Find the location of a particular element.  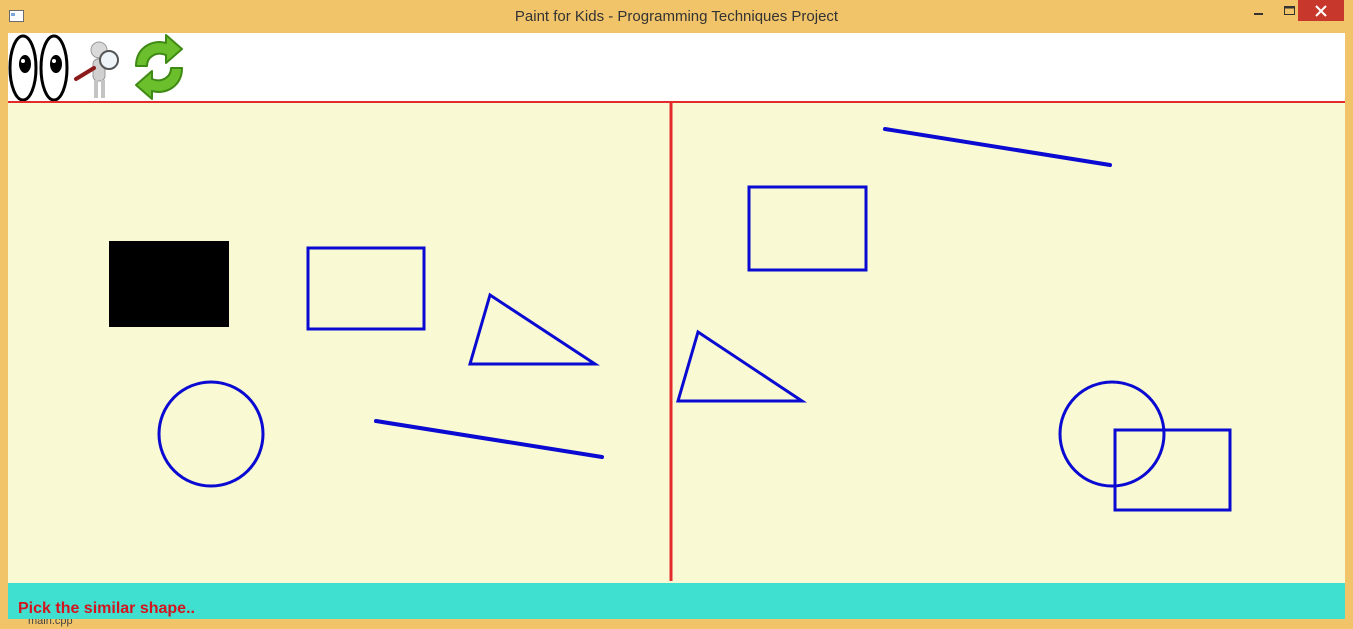

close-icon is located at coordinates (1321, 10).